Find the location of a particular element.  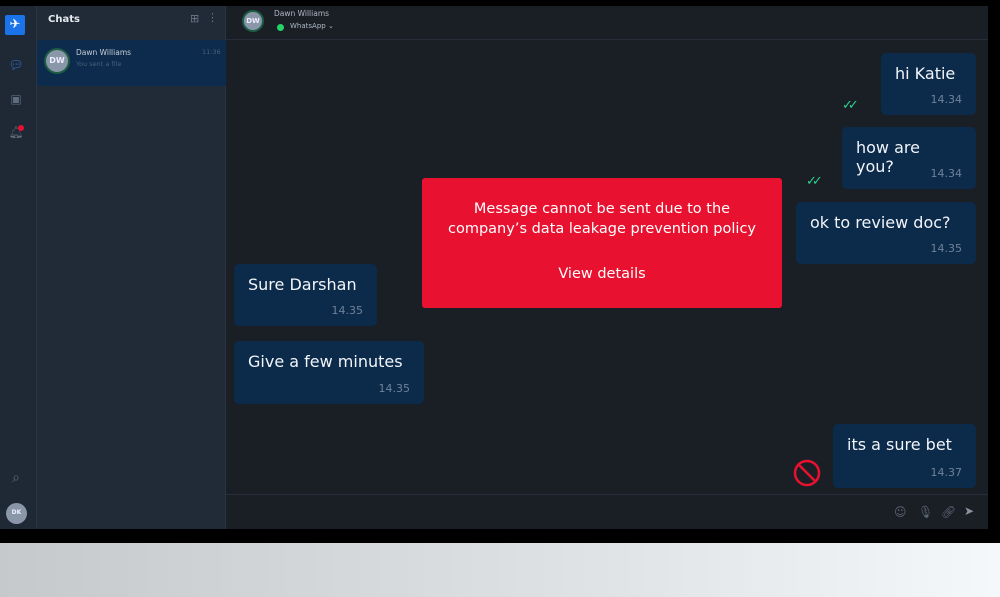

chat-time: 11:36 is located at coordinates (211, 52).